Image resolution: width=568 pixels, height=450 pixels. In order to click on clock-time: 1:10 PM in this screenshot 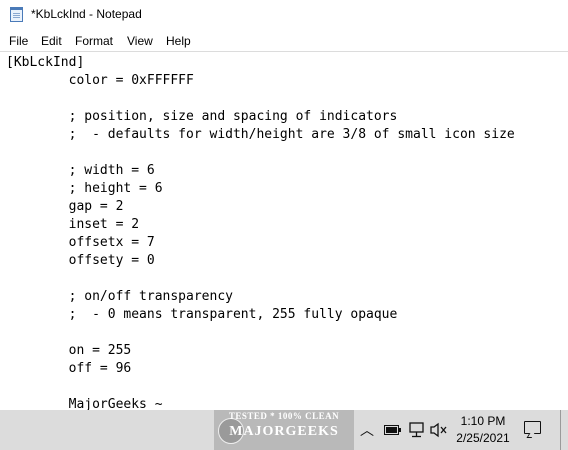, I will do `click(483, 421)`.